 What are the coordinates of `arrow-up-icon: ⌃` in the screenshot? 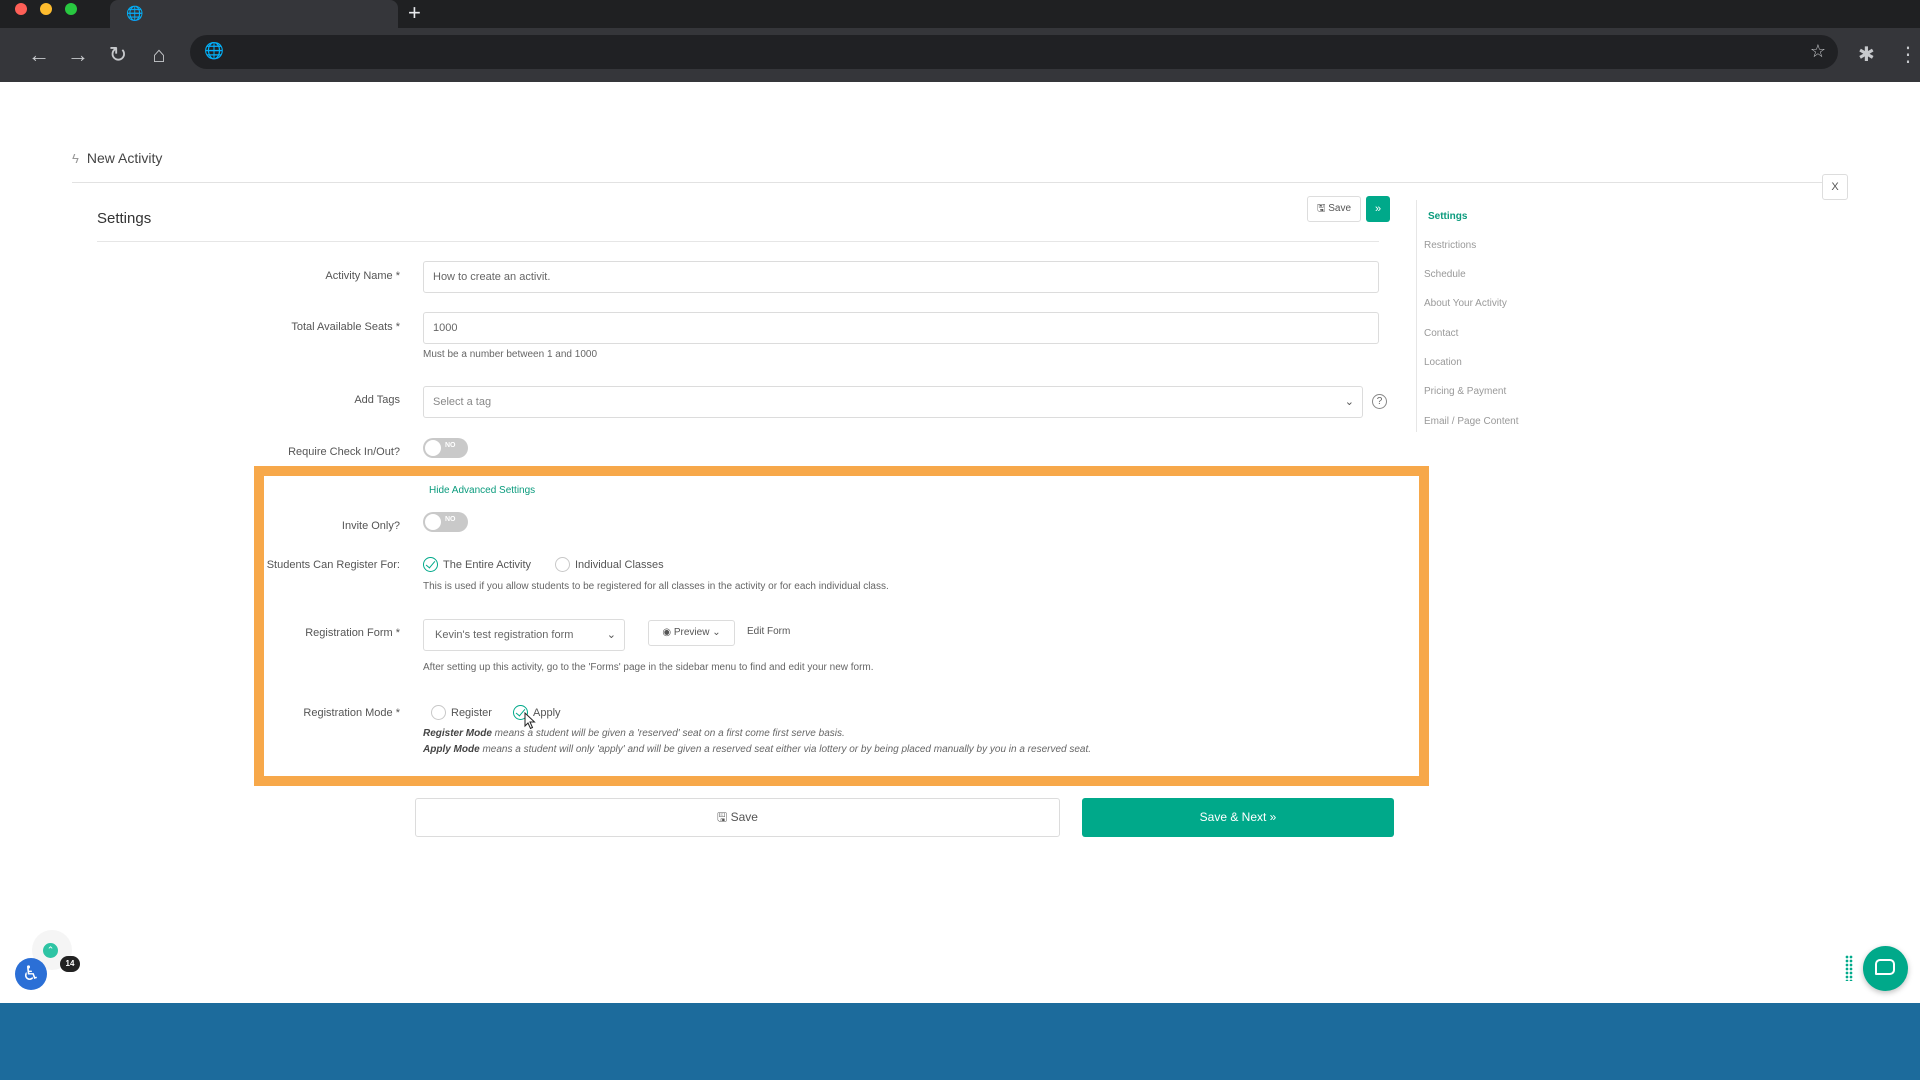 It's located at (50, 950).